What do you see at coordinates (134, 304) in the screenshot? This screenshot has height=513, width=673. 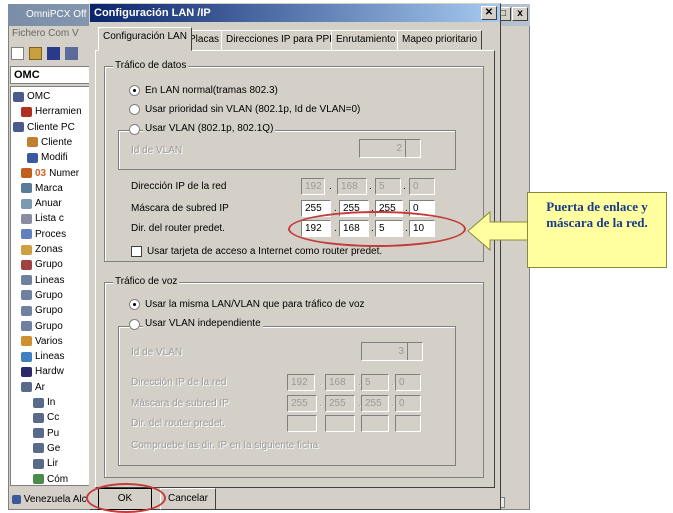 I see `radio-same-lan` at bounding box center [134, 304].